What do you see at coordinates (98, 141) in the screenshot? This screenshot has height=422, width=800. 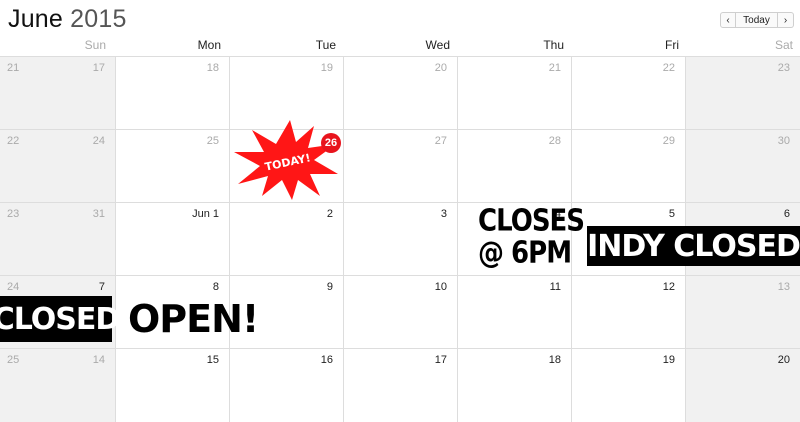 I see `day-number: 24` at bounding box center [98, 141].